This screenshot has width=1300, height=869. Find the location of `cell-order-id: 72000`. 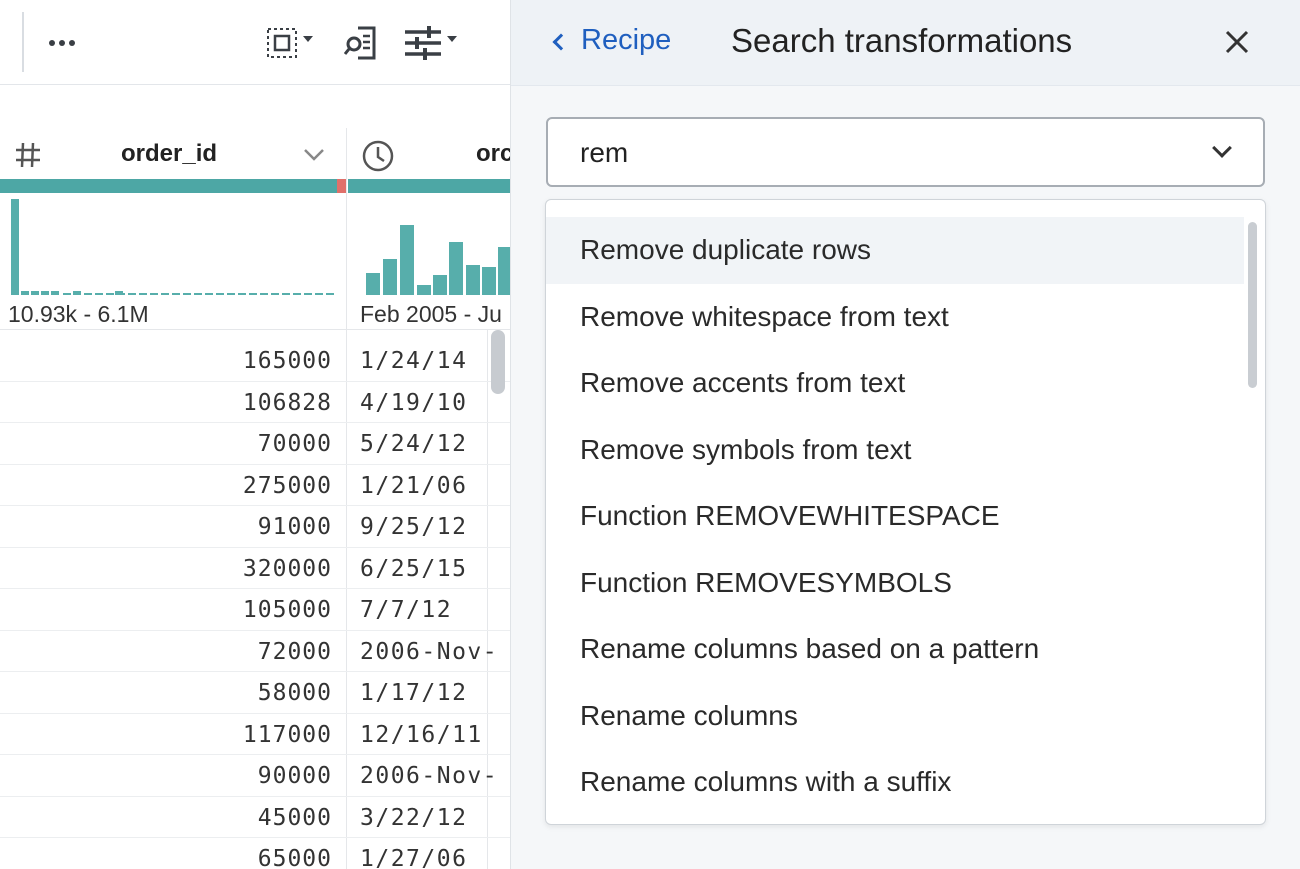

cell-order-id: 72000 is located at coordinates (294, 651).